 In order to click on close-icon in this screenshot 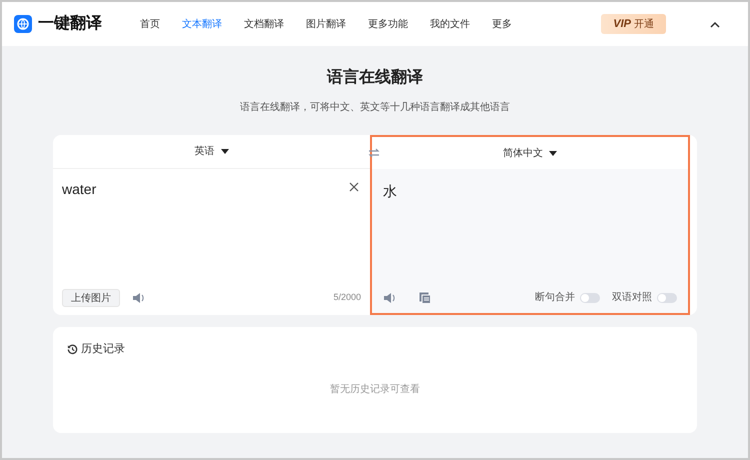, I will do `click(354, 187)`.